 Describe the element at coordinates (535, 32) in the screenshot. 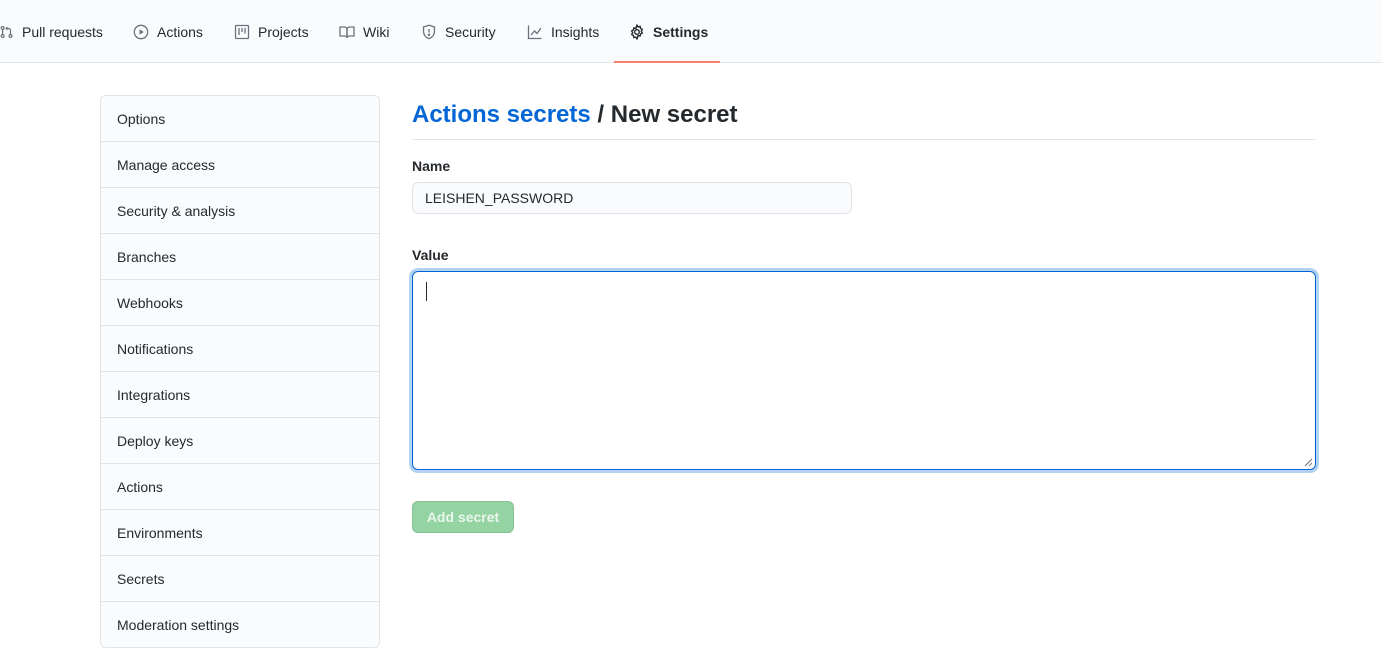

I see `graph-icon` at that location.